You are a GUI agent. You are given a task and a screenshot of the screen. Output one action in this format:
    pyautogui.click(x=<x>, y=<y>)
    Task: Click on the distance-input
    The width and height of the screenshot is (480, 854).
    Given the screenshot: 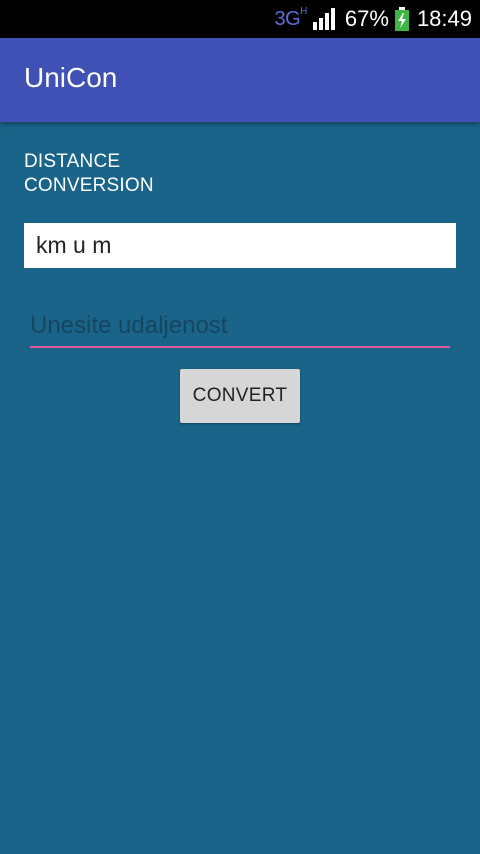 What is the action you would take?
    pyautogui.click(x=240, y=327)
    